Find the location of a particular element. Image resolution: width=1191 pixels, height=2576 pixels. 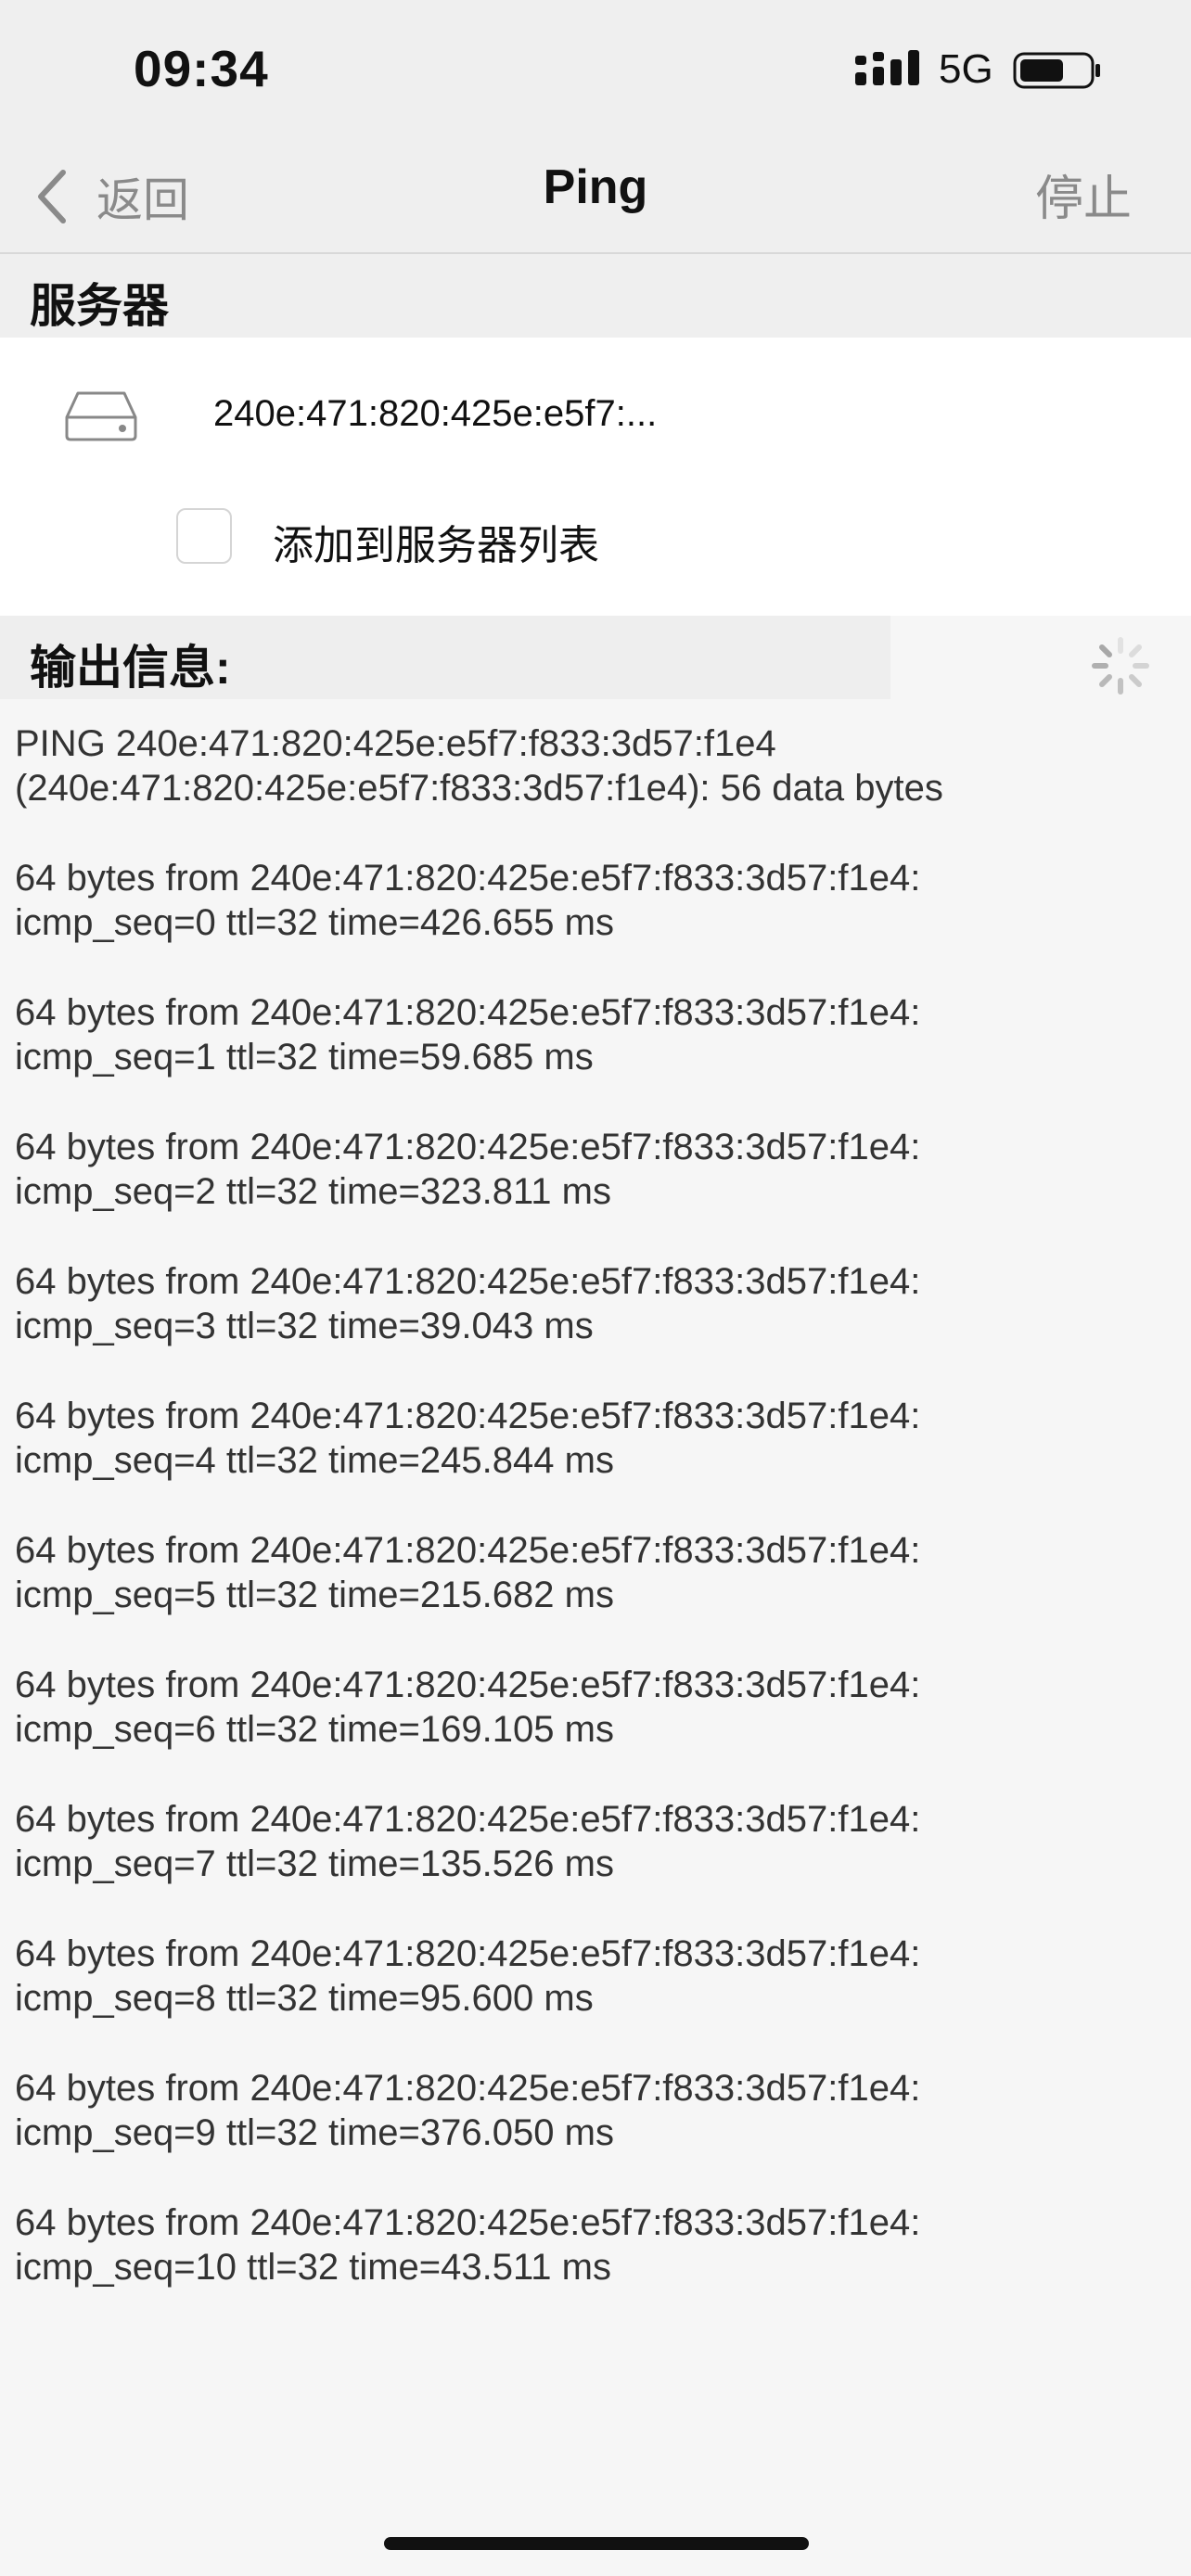

status-bar: 09:34 5G is located at coordinates (595, 69).